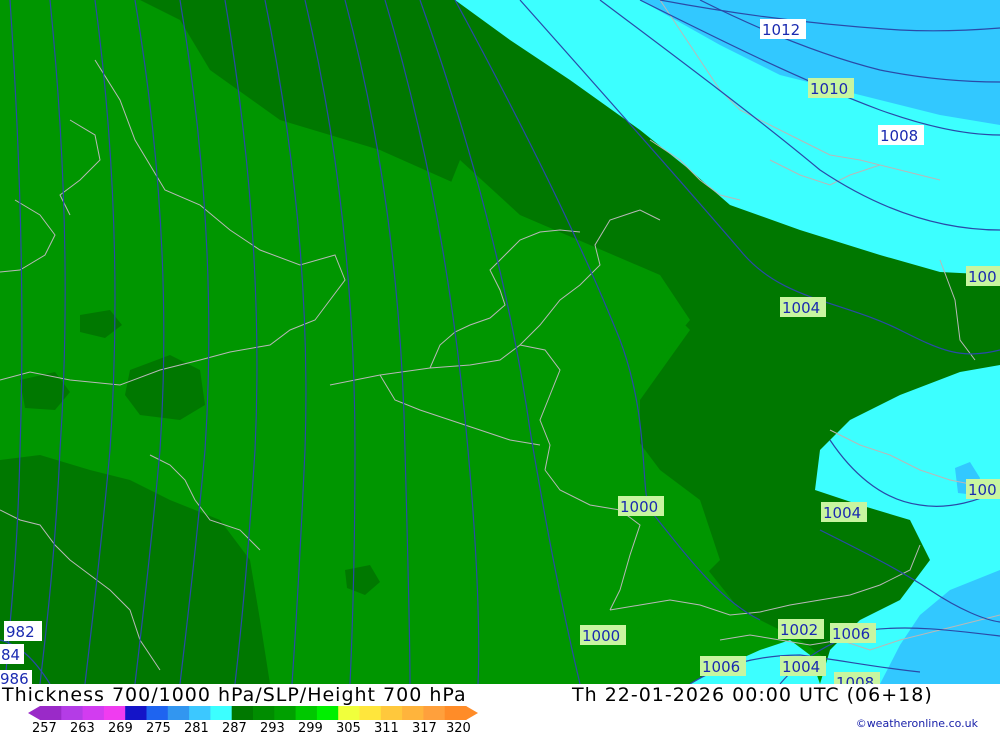  I want to click on isobar-label-1012: 1012, so click(783, 29).